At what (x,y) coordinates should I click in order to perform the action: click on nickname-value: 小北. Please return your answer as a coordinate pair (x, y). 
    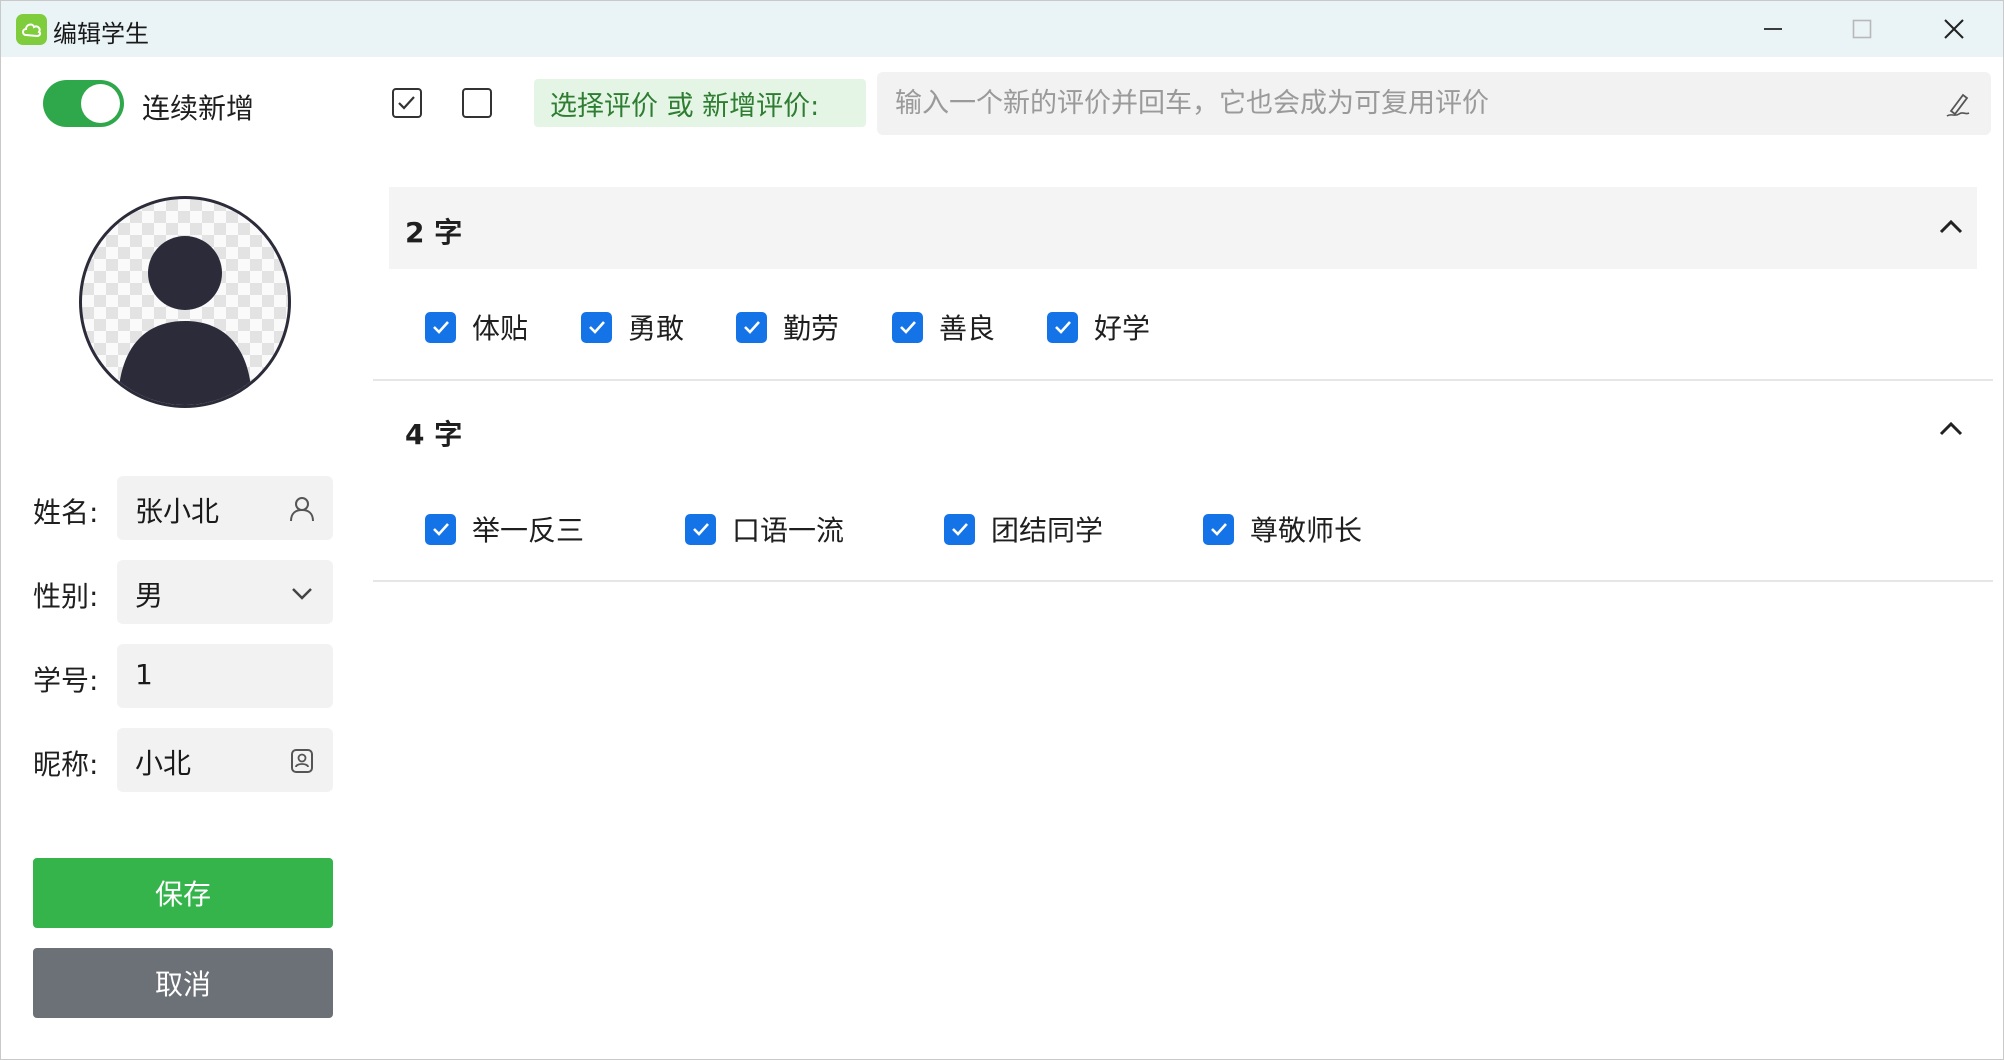
    Looking at the image, I should click on (163, 763).